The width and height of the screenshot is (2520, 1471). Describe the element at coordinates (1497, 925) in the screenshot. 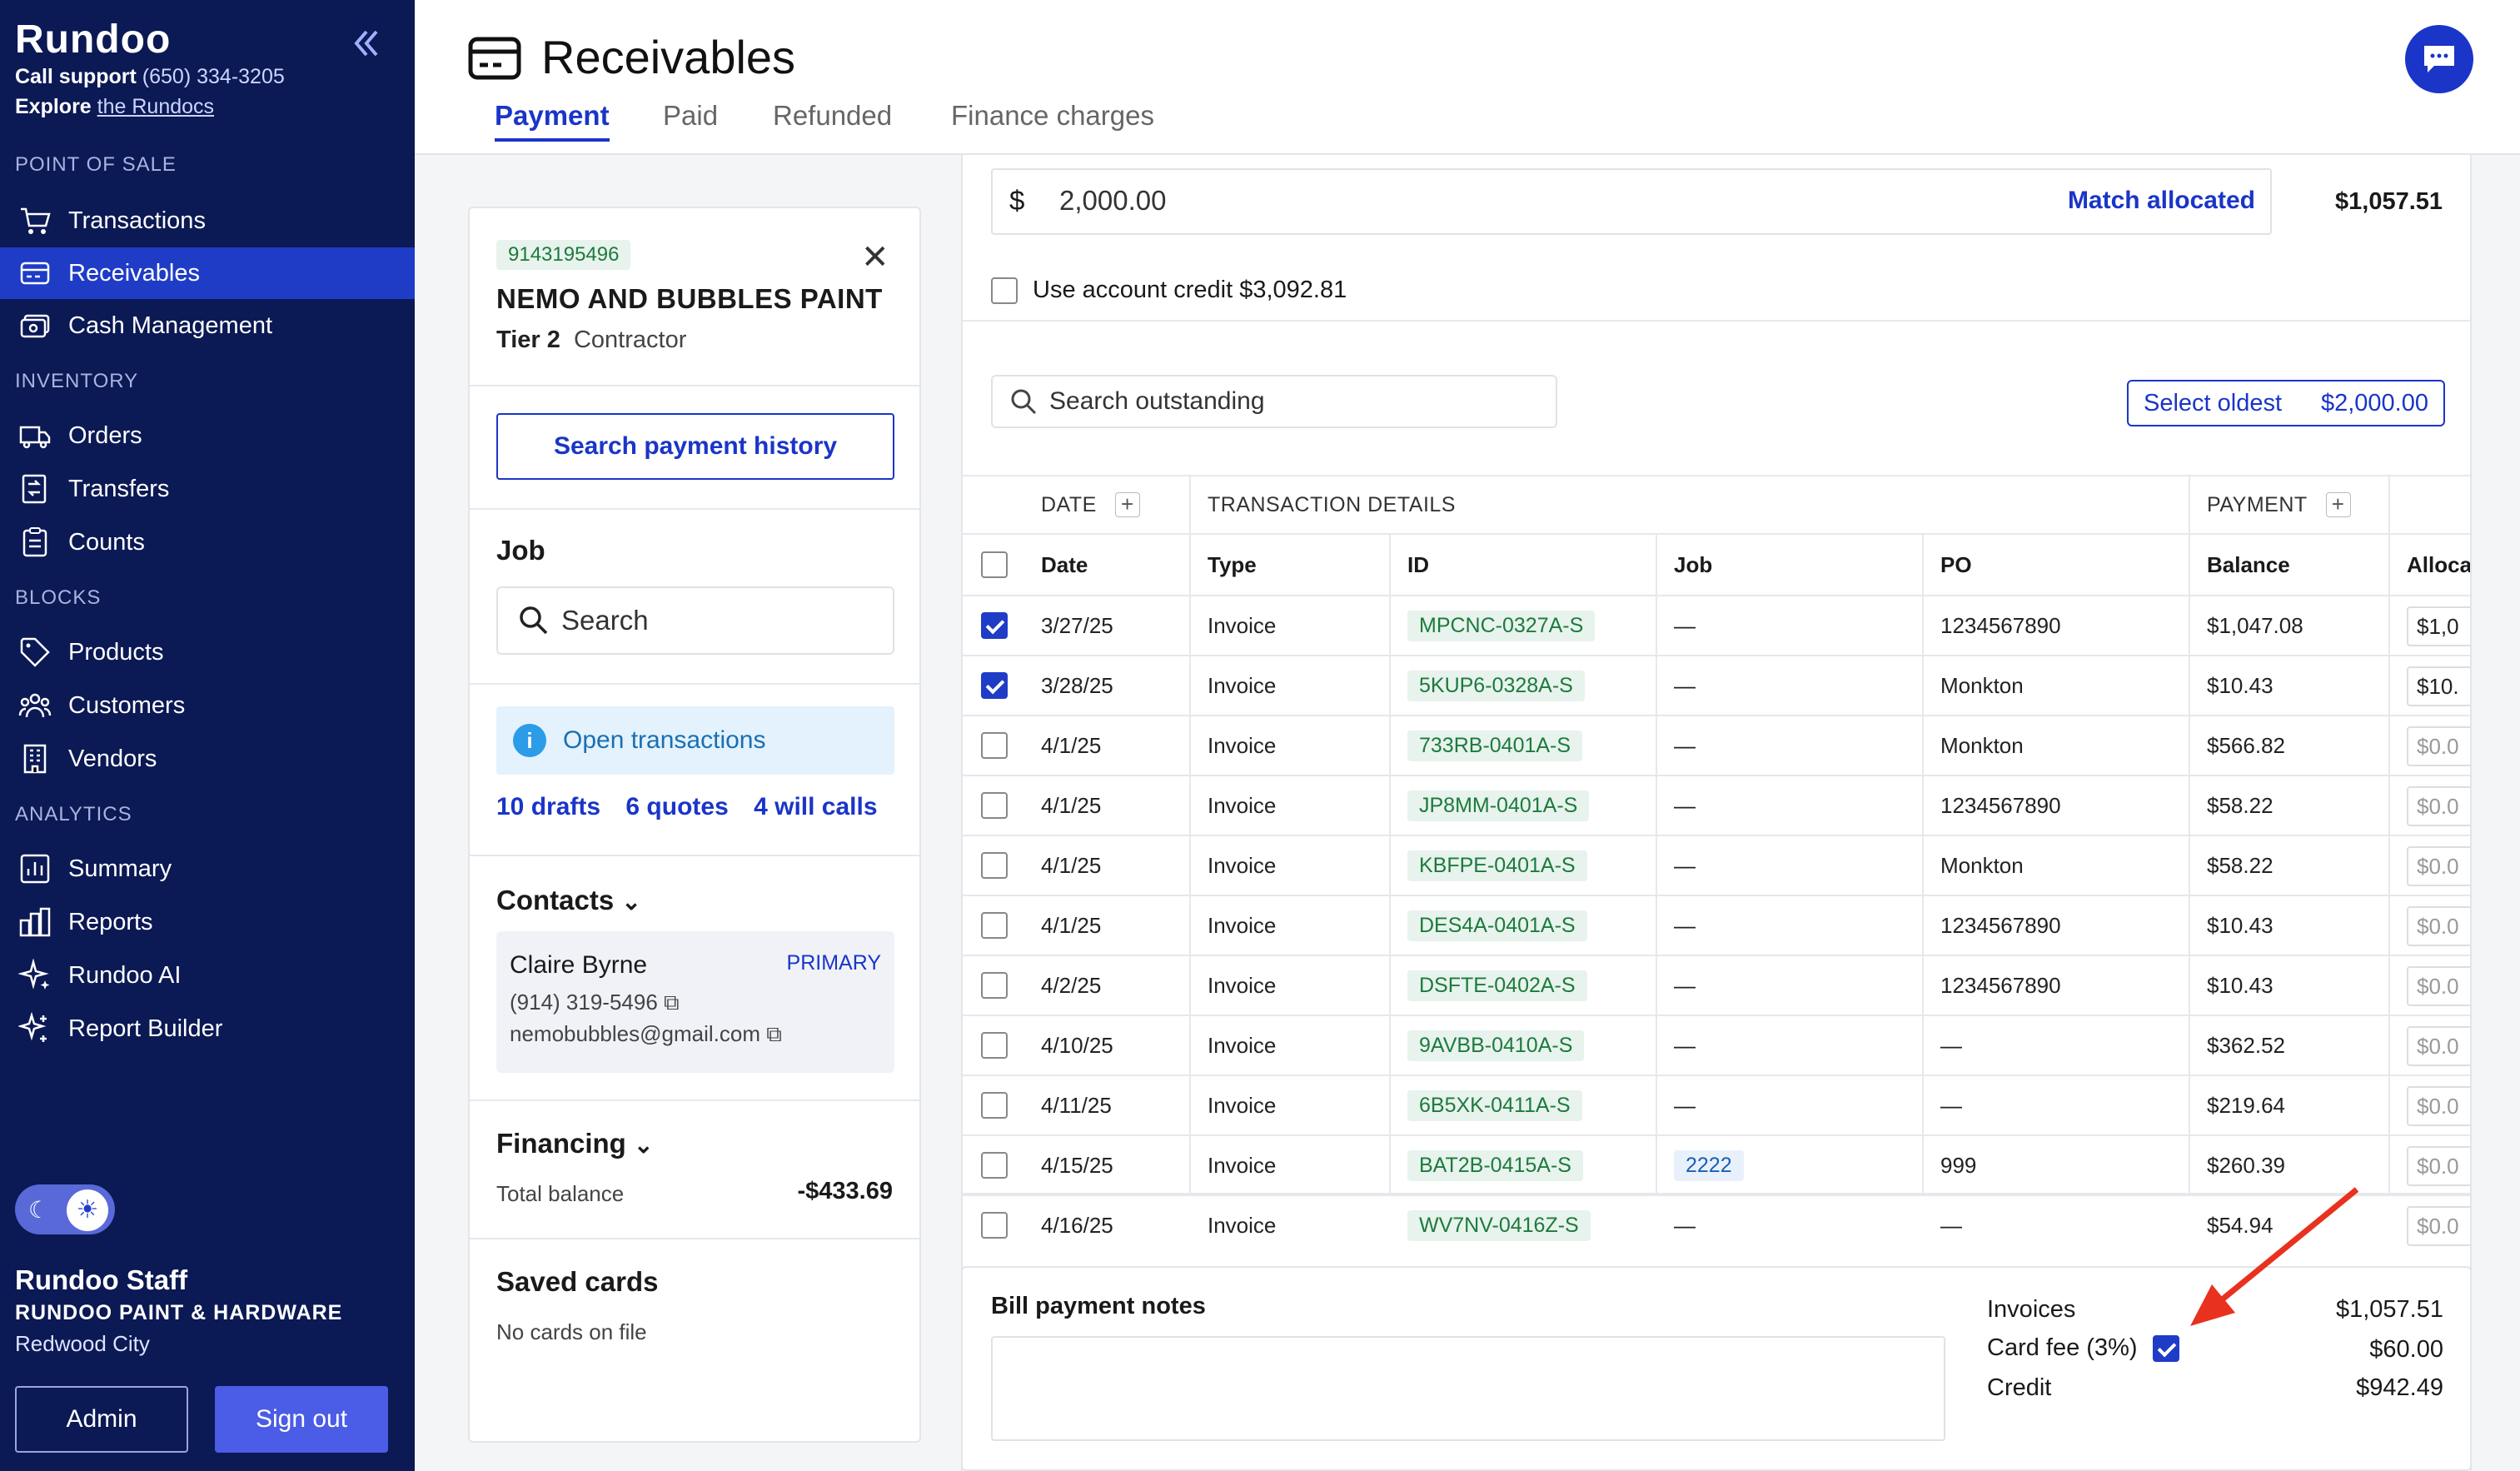

I see `row-id-link: DES4A-0401A-S` at that location.